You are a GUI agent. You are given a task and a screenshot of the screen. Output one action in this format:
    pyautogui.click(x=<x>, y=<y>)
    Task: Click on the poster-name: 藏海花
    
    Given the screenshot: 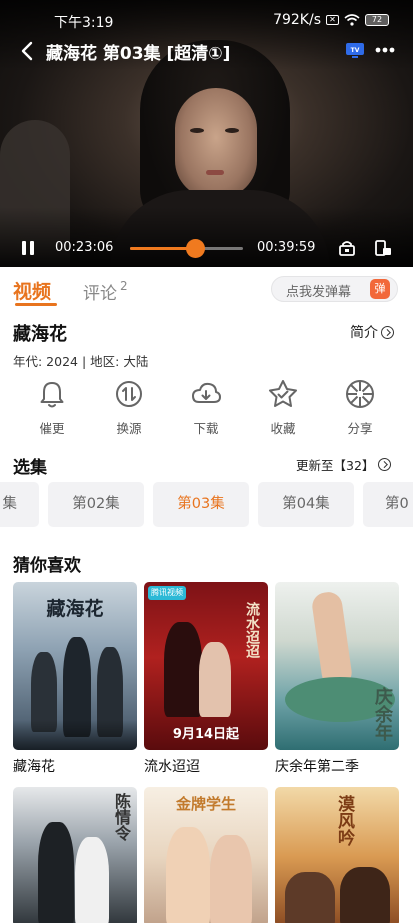 What is the action you would take?
    pyautogui.click(x=34, y=766)
    